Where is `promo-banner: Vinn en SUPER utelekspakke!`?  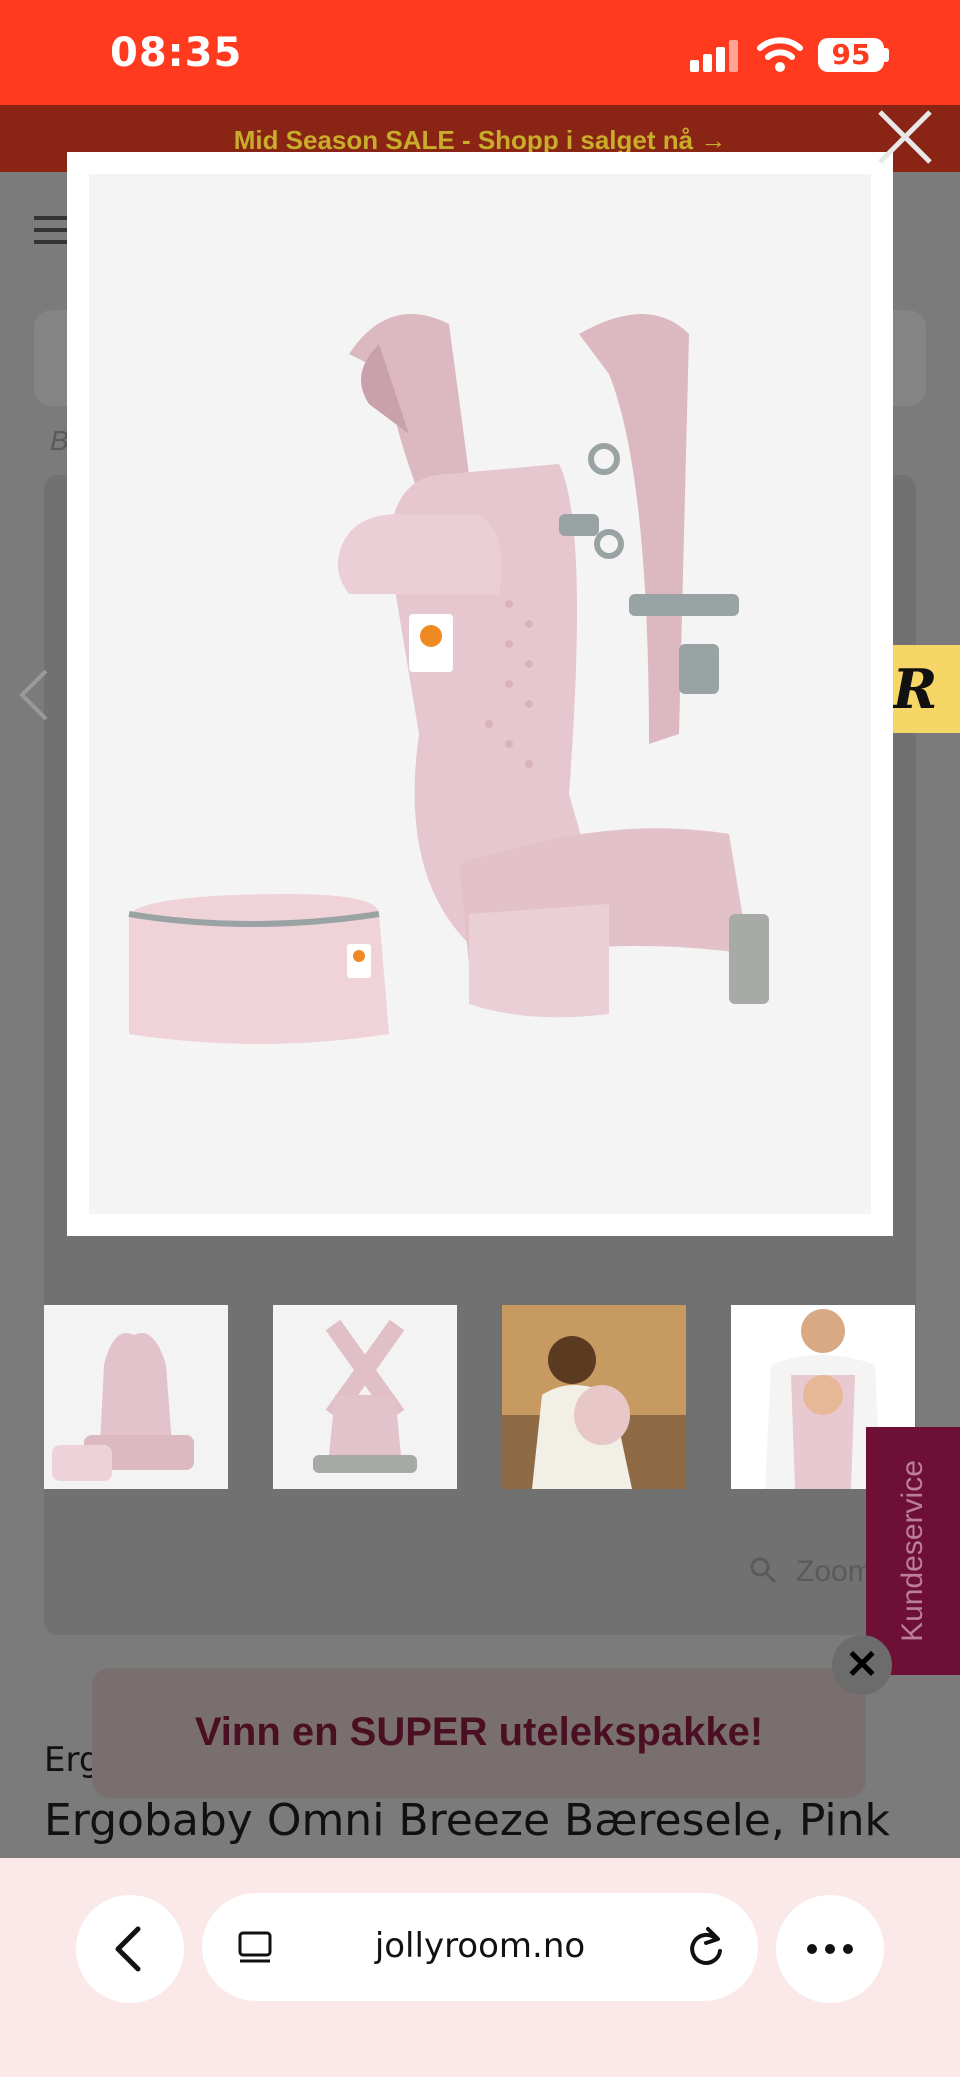 promo-banner: Vinn en SUPER utelekspakke! is located at coordinates (479, 1733).